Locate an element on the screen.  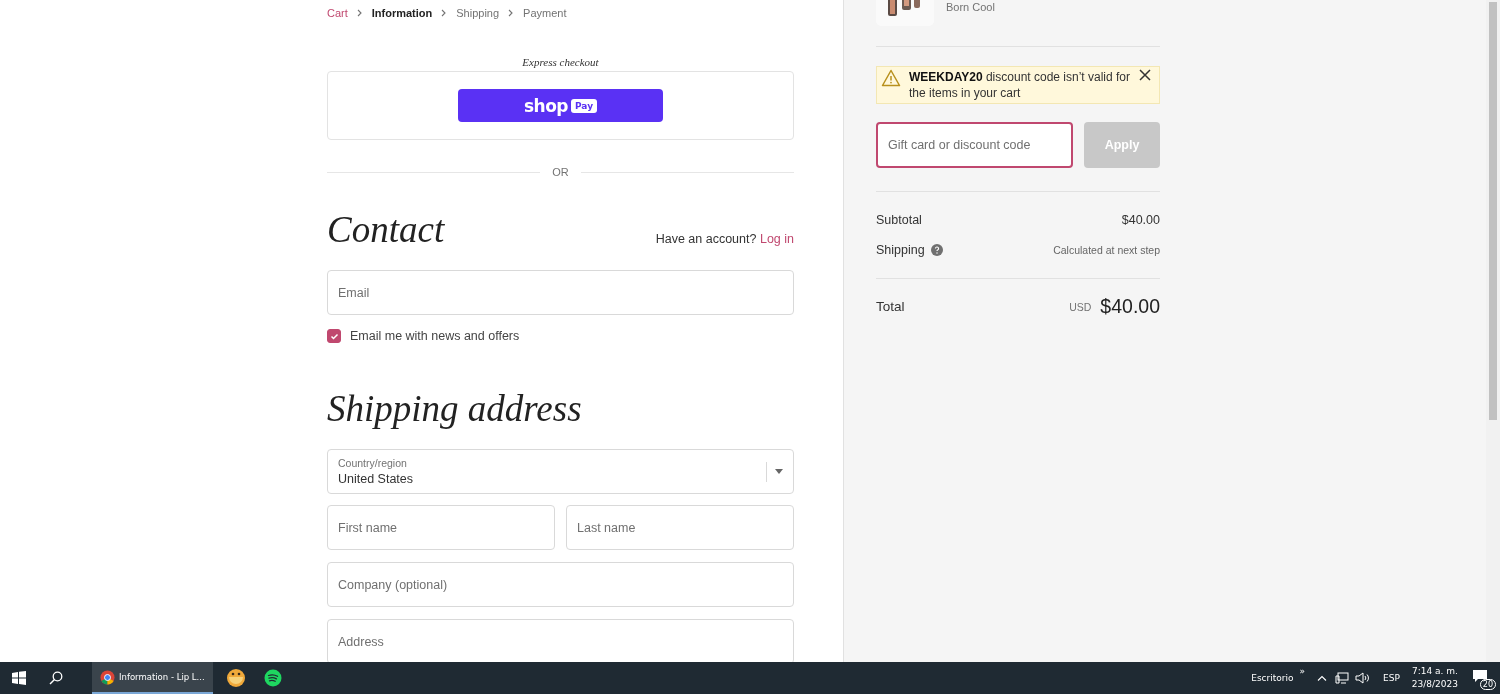
language-indicator: ESP is located at coordinates (1391, 678).